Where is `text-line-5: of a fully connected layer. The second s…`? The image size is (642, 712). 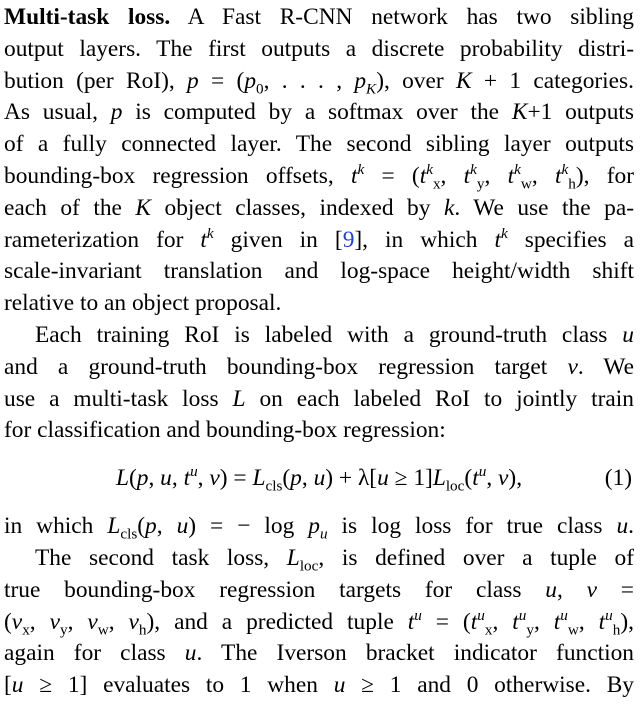 text-line-5: of a fully connected layer. The second s… is located at coordinates (319, 144).